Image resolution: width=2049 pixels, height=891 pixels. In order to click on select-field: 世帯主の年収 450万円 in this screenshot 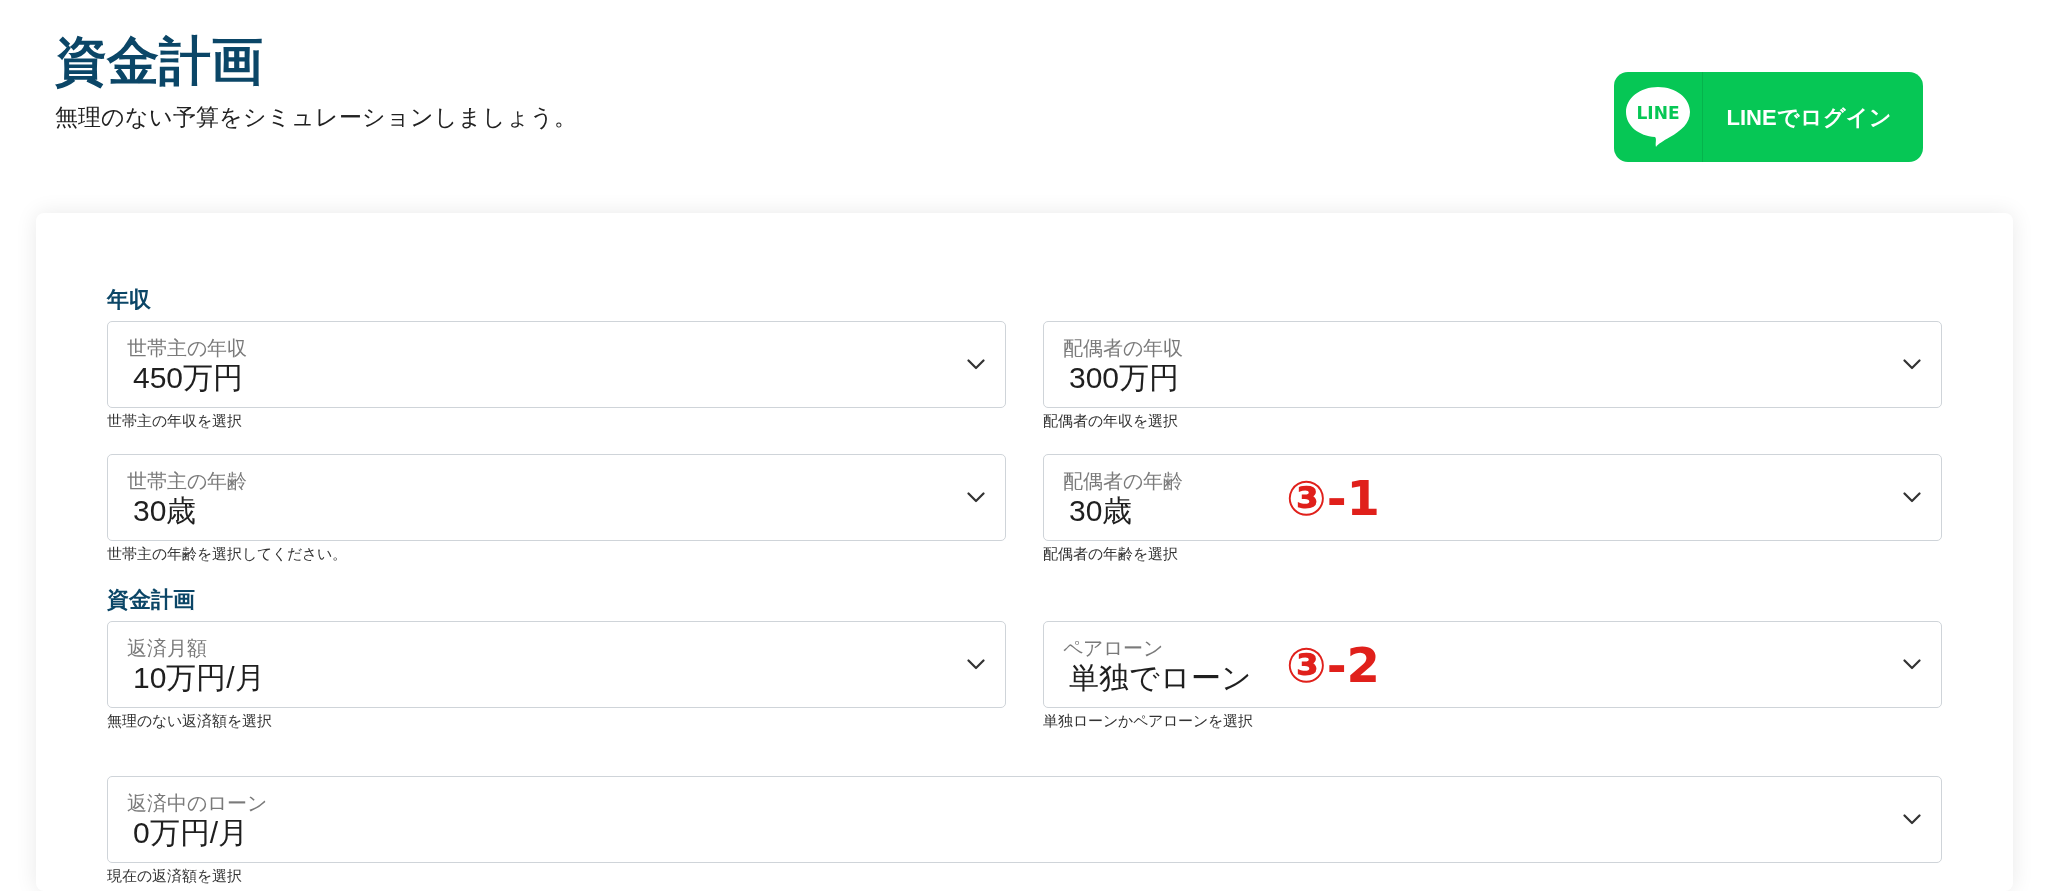, I will do `click(556, 364)`.